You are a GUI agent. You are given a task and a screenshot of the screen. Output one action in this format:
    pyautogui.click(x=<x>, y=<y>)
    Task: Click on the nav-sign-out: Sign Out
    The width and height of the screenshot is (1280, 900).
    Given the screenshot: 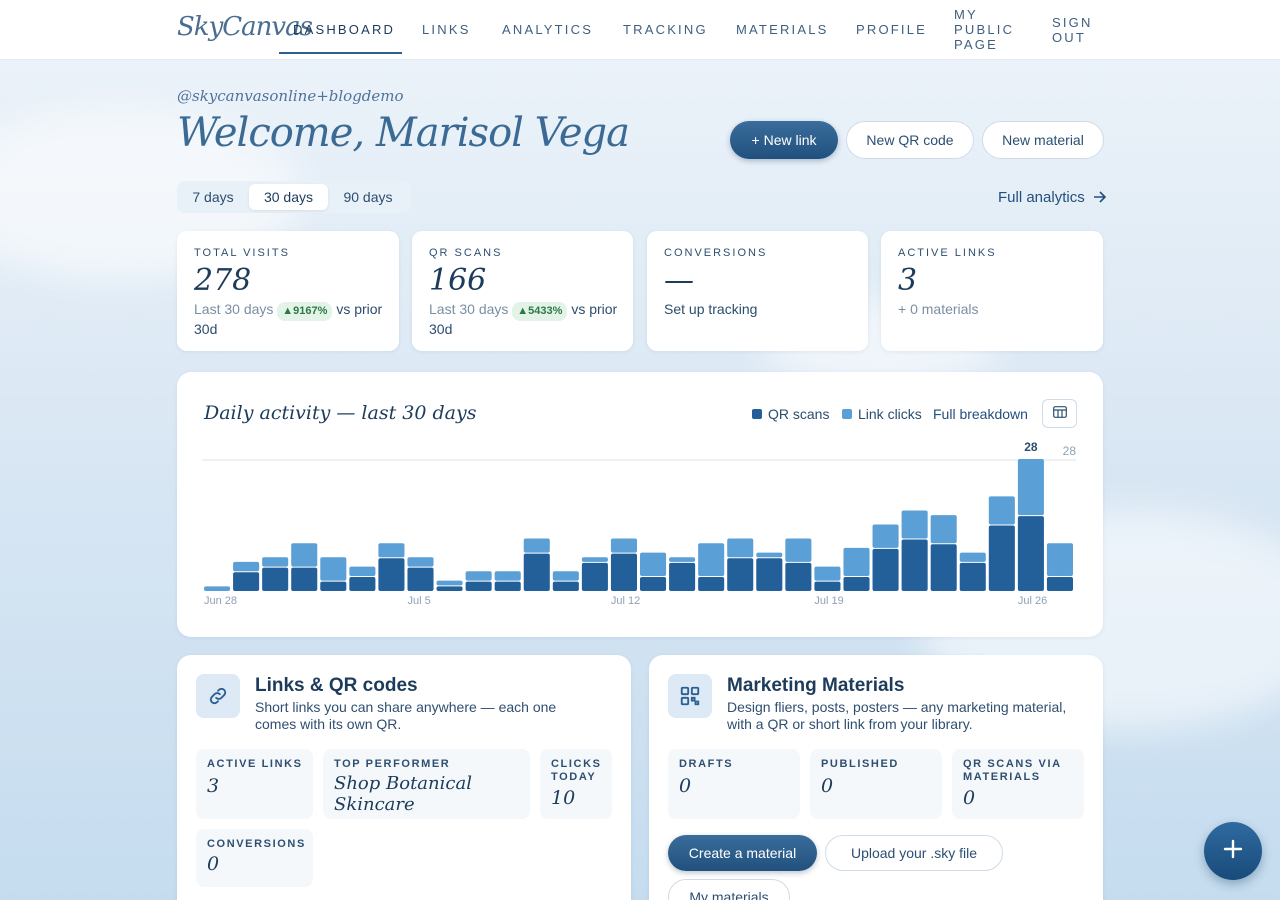 What is the action you would take?
    pyautogui.click(x=1077, y=30)
    